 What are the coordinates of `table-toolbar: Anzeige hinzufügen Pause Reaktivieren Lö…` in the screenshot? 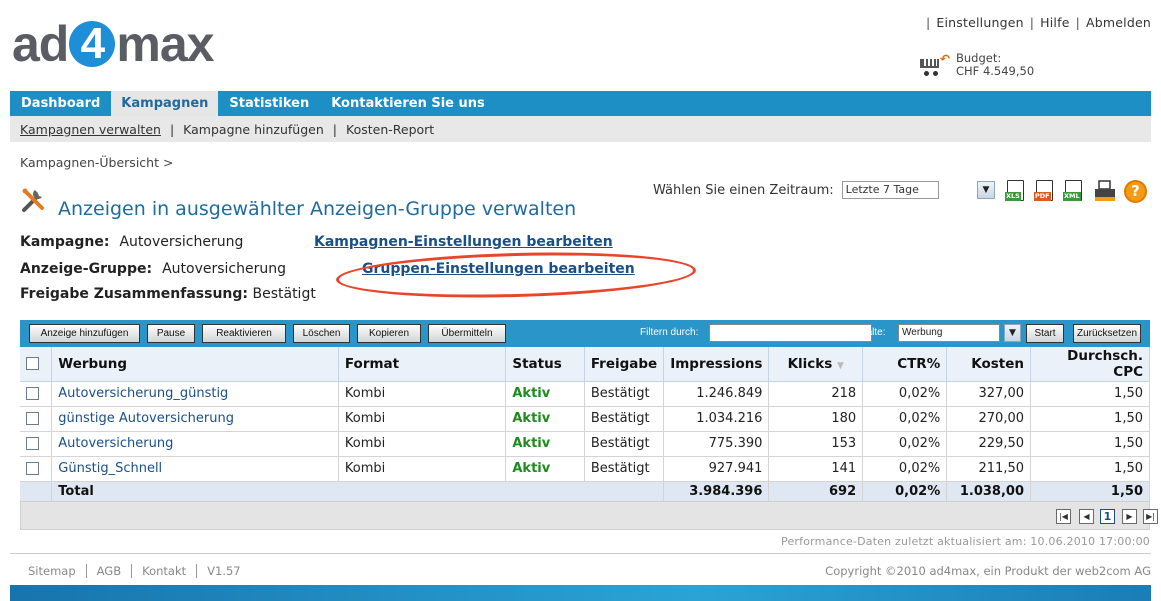 It's located at (585, 333).